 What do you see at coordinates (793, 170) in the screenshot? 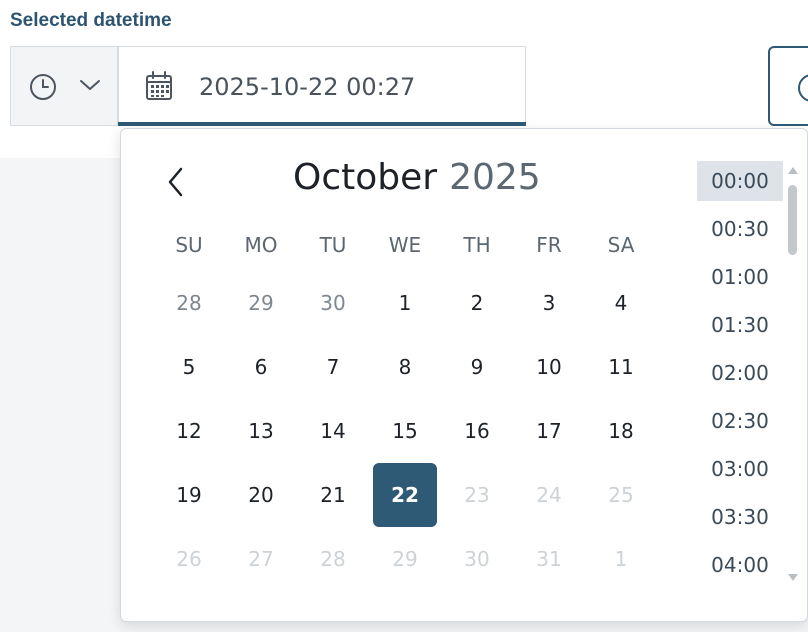
I see `scroll-up-icon` at bounding box center [793, 170].